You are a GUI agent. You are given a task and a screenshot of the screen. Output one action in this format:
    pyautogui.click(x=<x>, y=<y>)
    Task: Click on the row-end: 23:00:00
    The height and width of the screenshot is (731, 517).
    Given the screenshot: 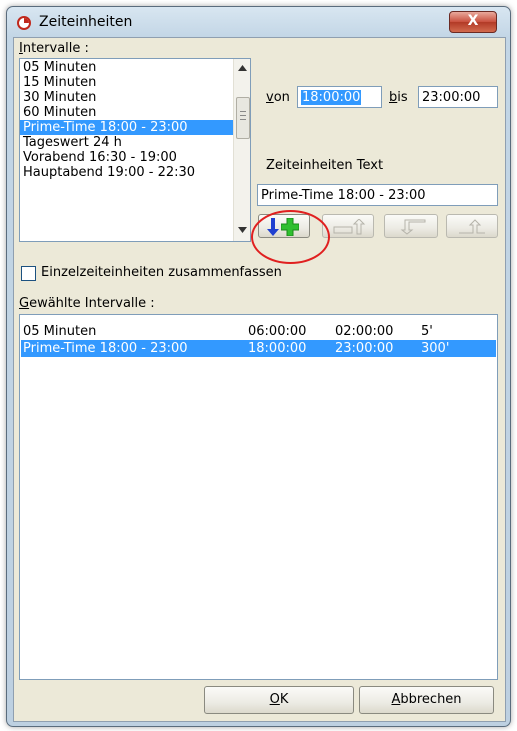 What is the action you would take?
    pyautogui.click(x=364, y=348)
    